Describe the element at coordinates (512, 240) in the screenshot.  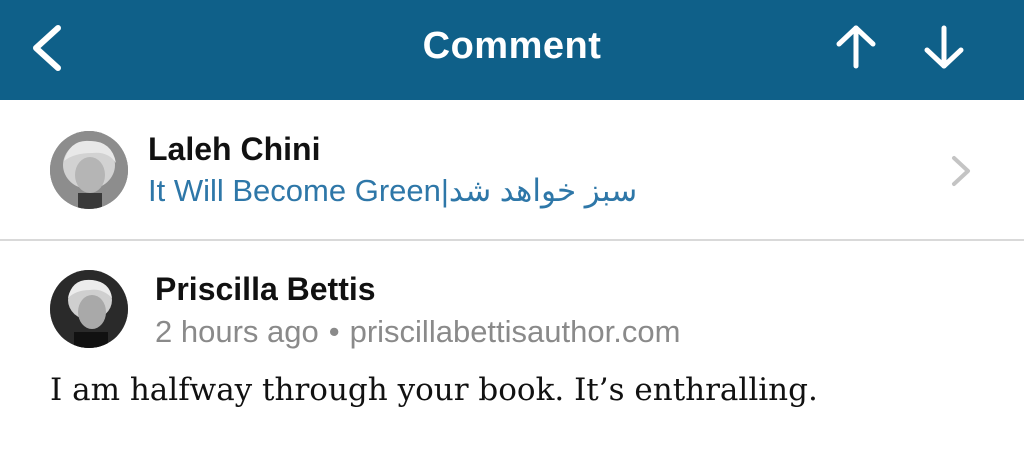
I see `divider` at that location.